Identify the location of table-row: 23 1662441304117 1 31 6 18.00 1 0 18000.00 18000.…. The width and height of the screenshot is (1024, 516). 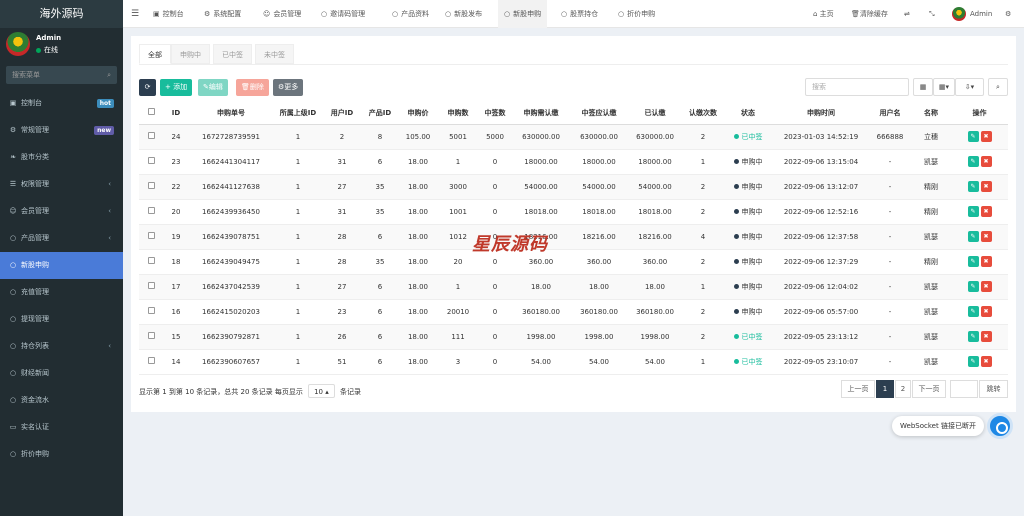
(573, 162).